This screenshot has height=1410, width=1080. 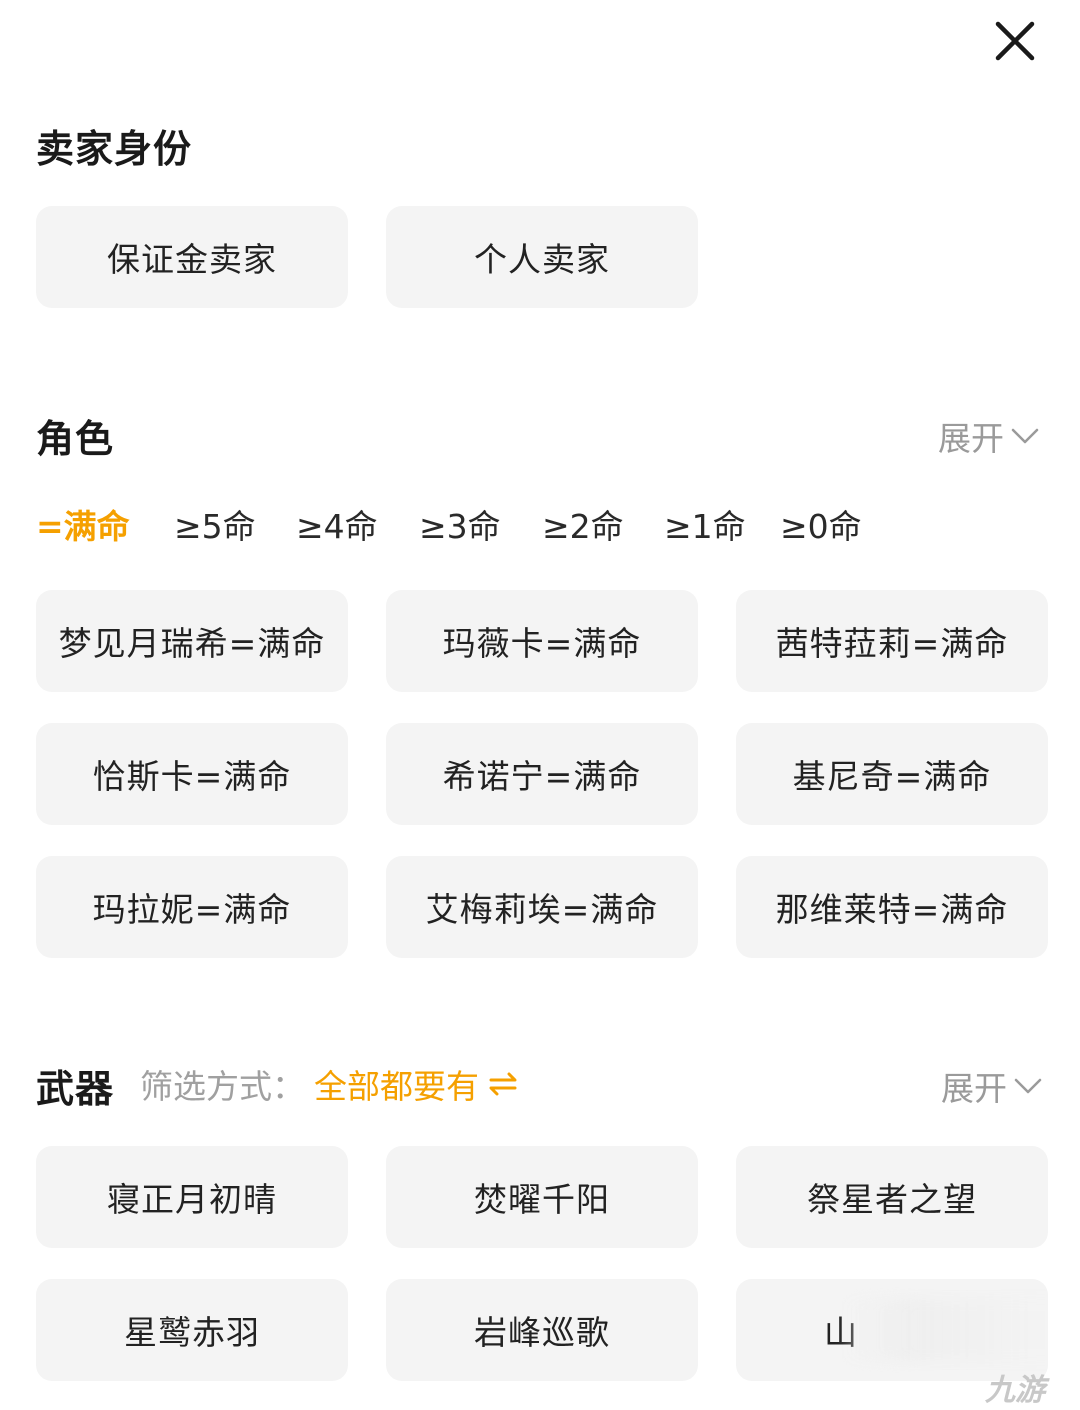 I want to click on seller-option-personal: 个人卖家, so click(x=542, y=257).